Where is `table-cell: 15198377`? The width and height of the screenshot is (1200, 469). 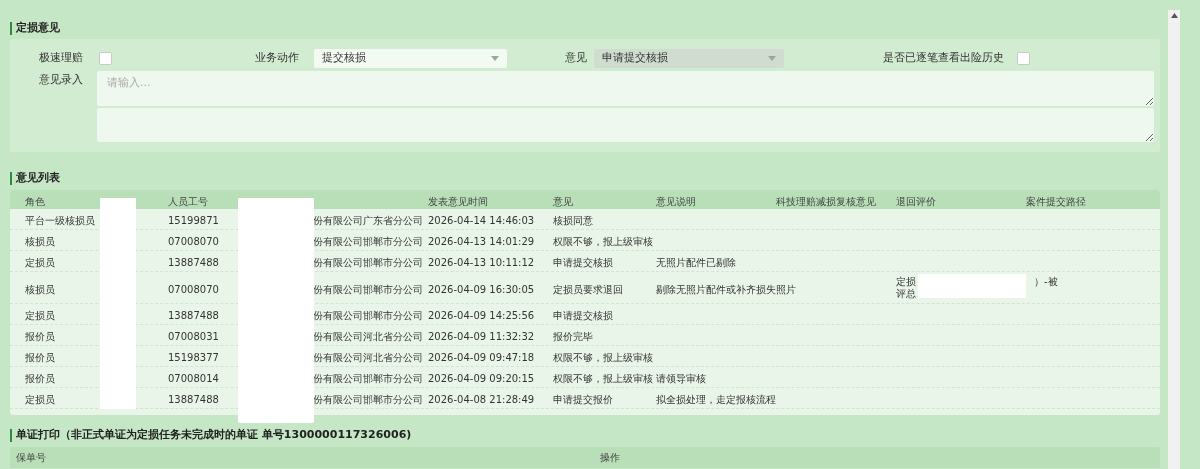
table-cell: 15198377 is located at coordinates (193, 357).